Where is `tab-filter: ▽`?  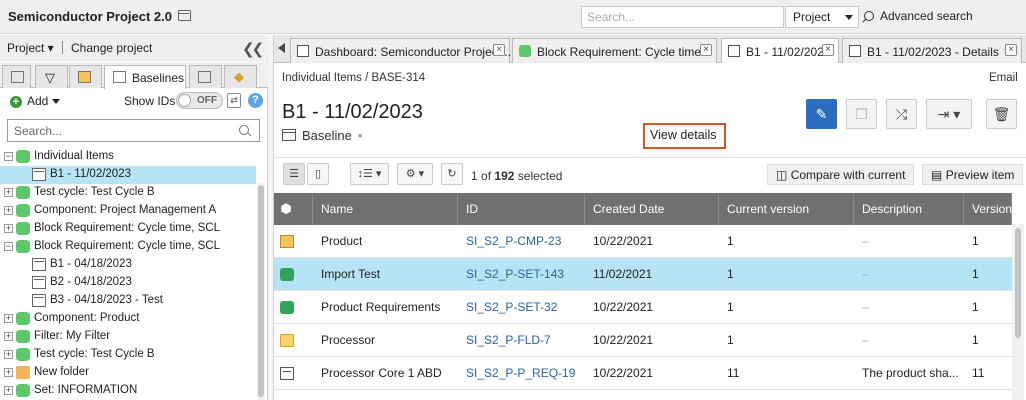
tab-filter: ▽ is located at coordinates (51, 76).